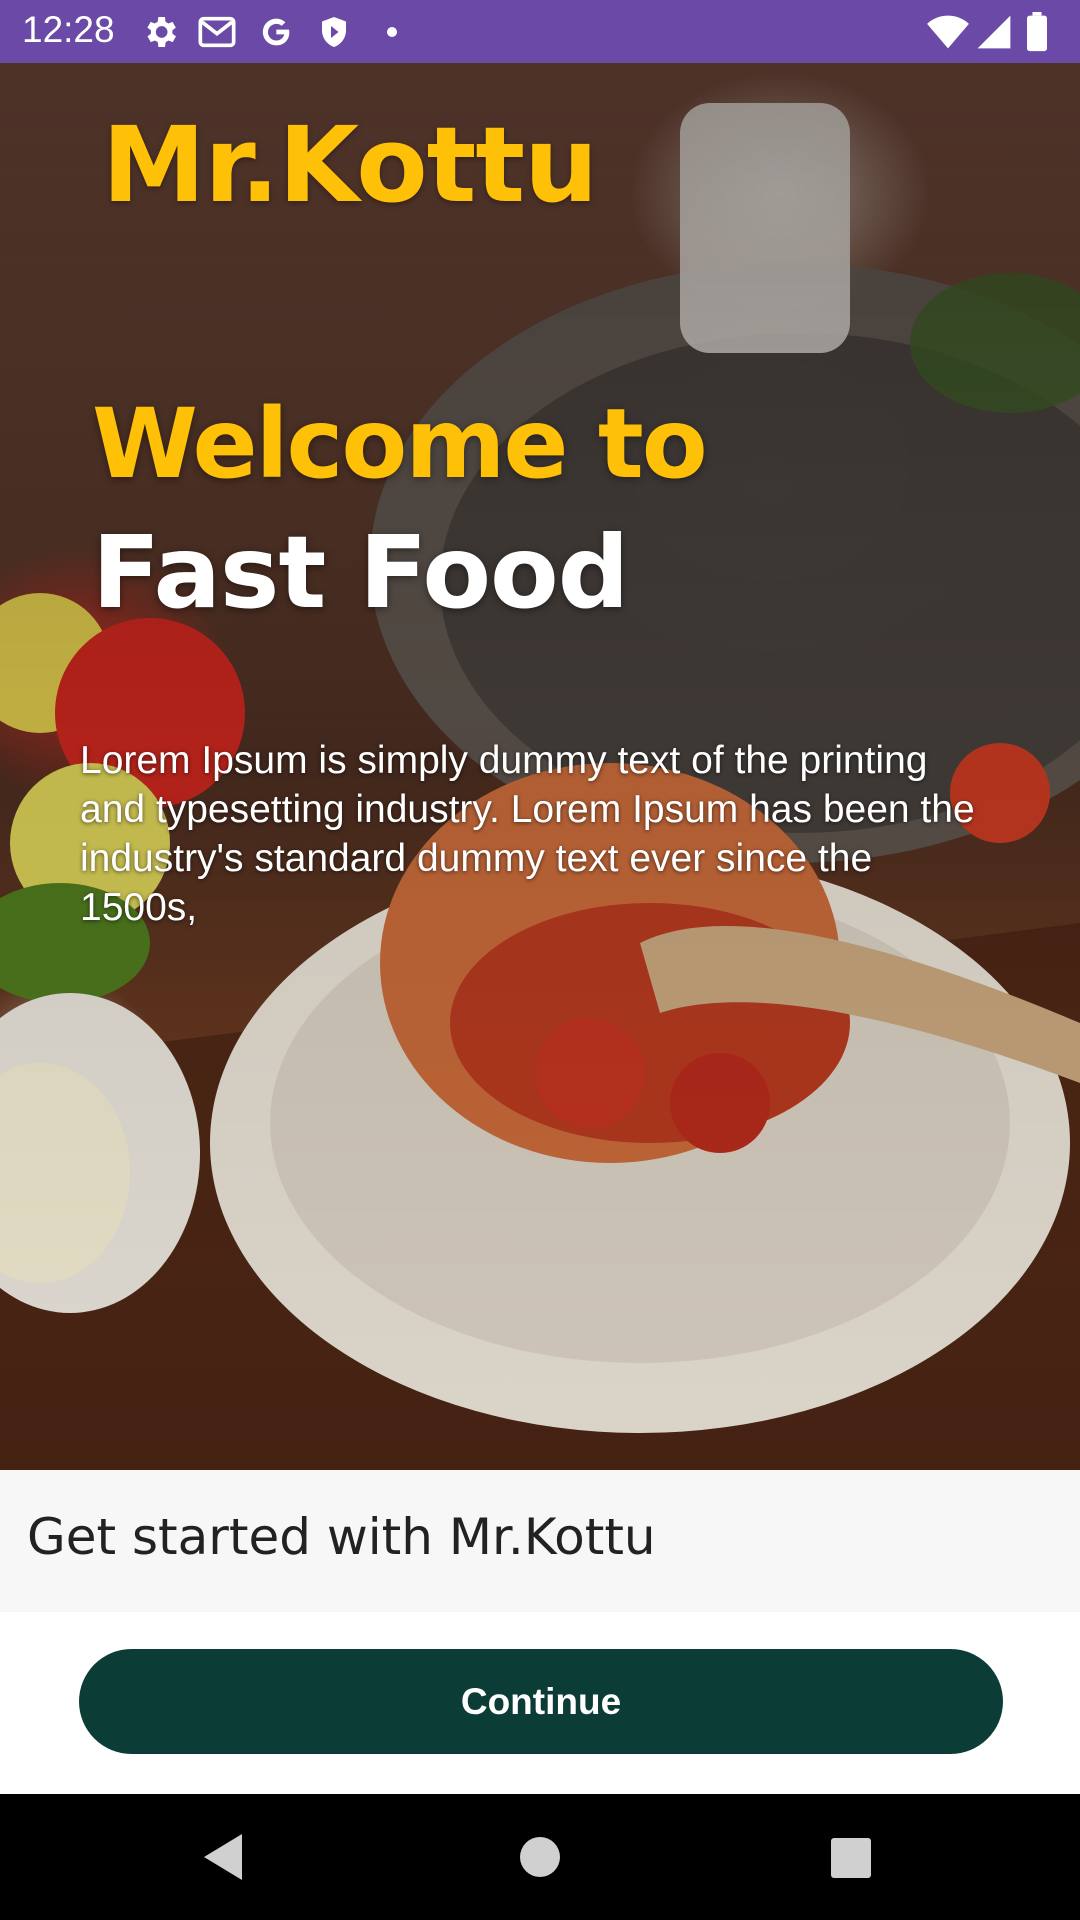 The image size is (1080, 1920). Describe the element at coordinates (360, 572) in the screenshot. I see `headline-fast-food: Fast Food` at that location.